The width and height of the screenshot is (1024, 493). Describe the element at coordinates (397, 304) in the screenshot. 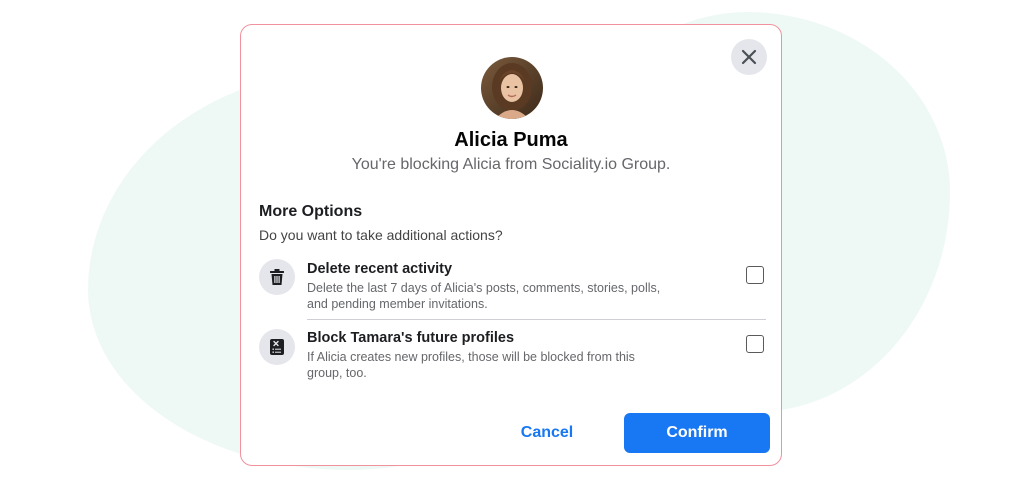

I see `option-delete-activity-desc-line2: and pending member invitations.` at that location.